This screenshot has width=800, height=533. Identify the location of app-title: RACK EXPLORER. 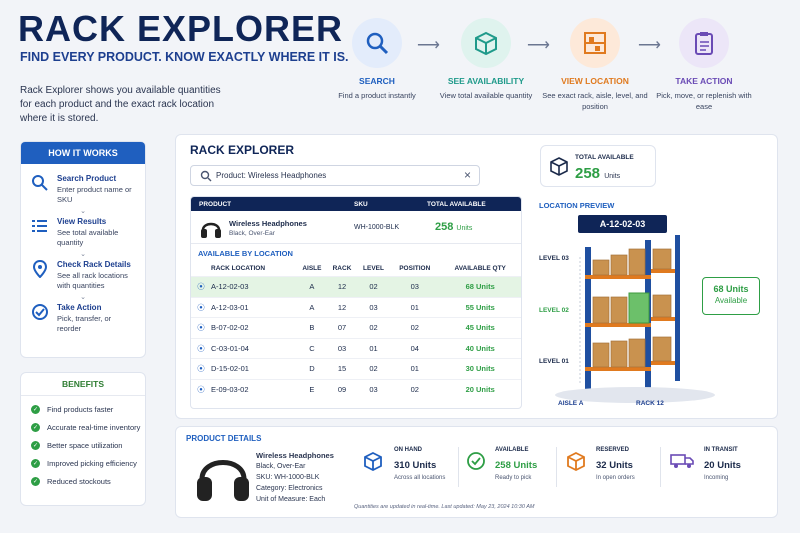
(181, 28).